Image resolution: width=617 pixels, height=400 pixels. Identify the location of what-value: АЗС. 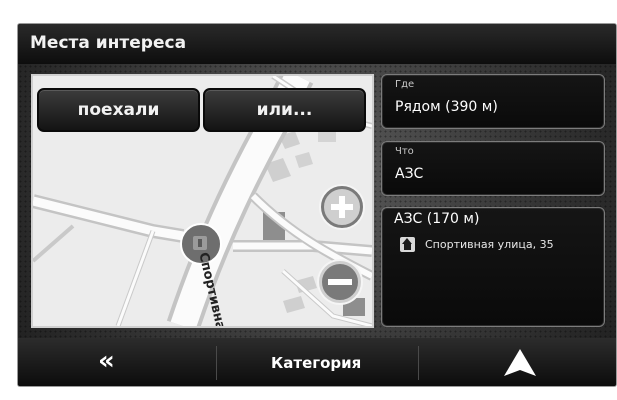
(409, 174).